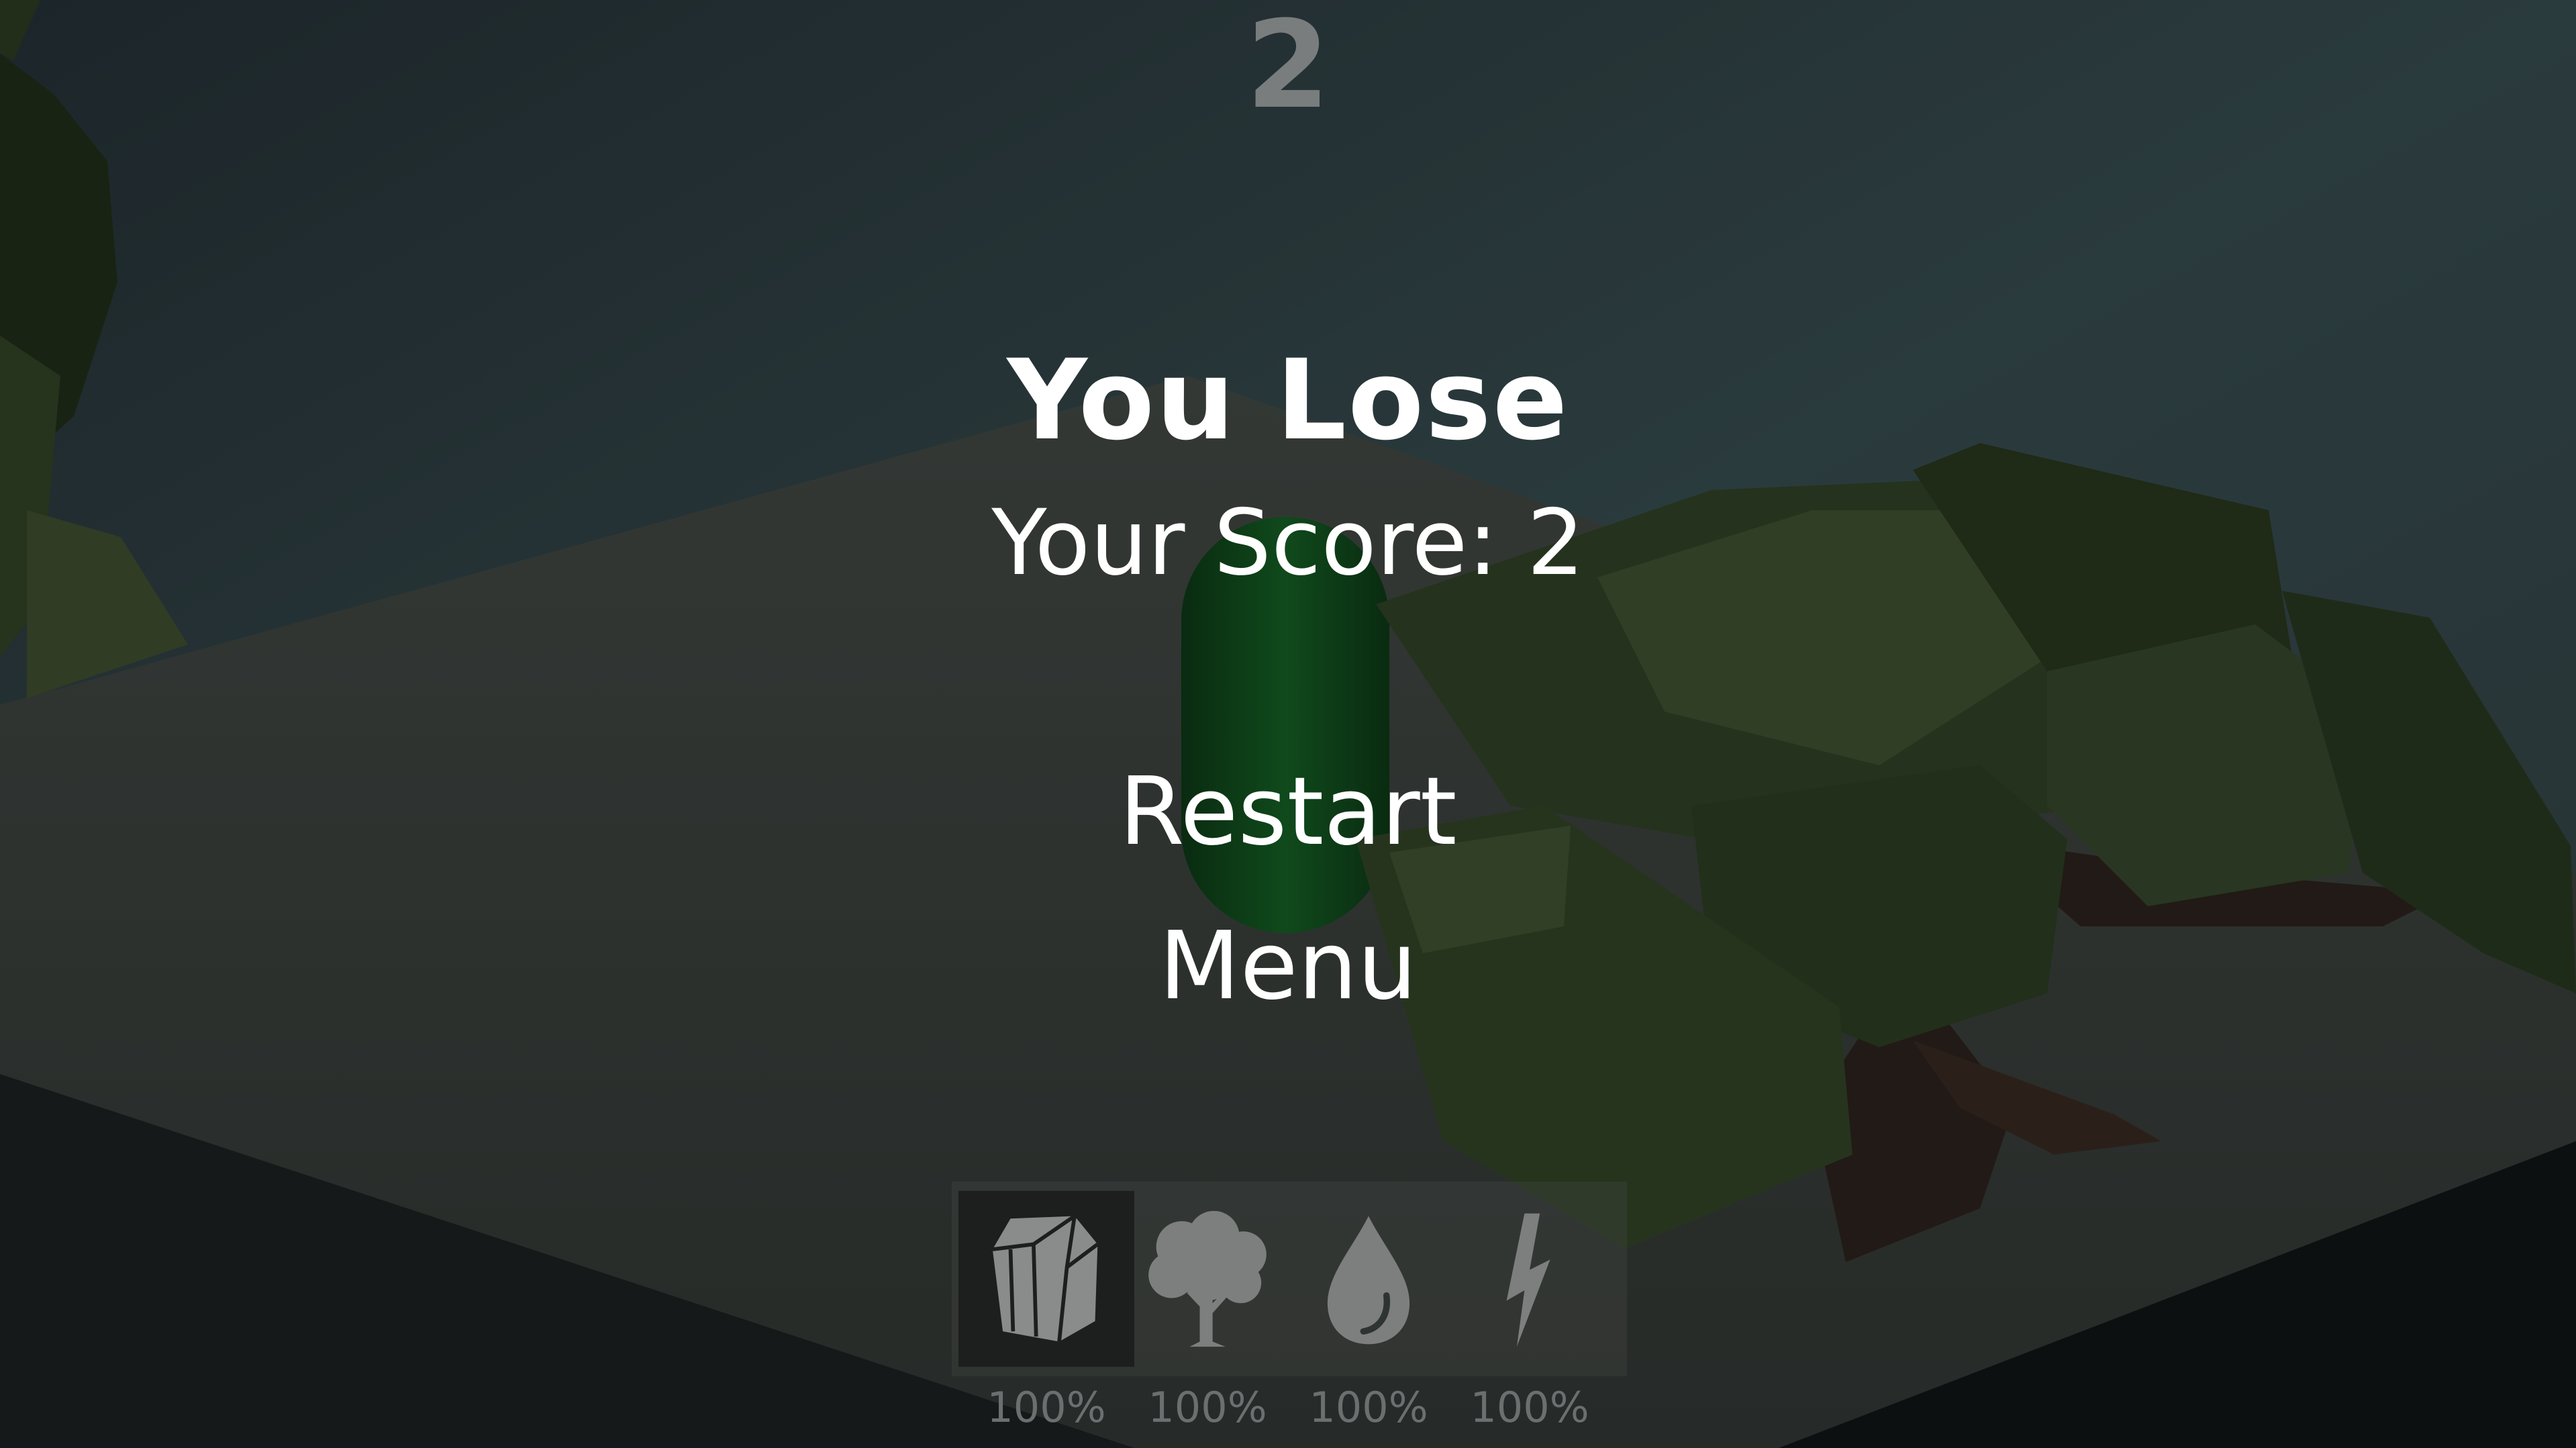  What do you see at coordinates (1207, 1407) in the screenshot?
I see `tool-percent-tree: 100%` at bounding box center [1207, 1407].